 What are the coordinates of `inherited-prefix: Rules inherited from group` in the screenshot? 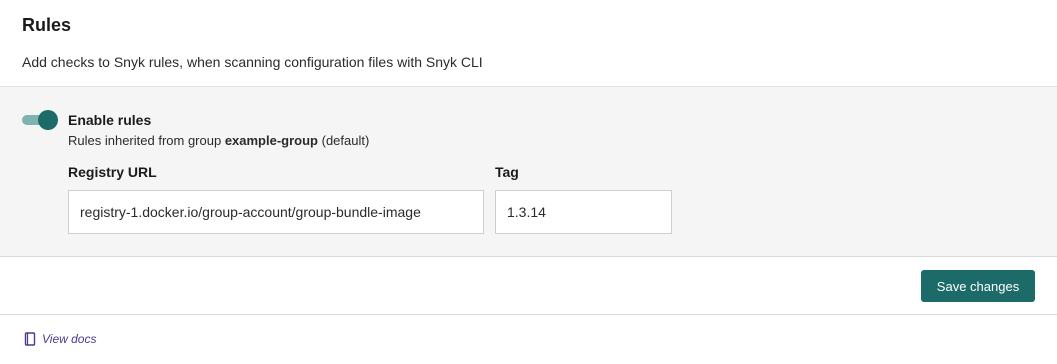 It's located at (146, 140).